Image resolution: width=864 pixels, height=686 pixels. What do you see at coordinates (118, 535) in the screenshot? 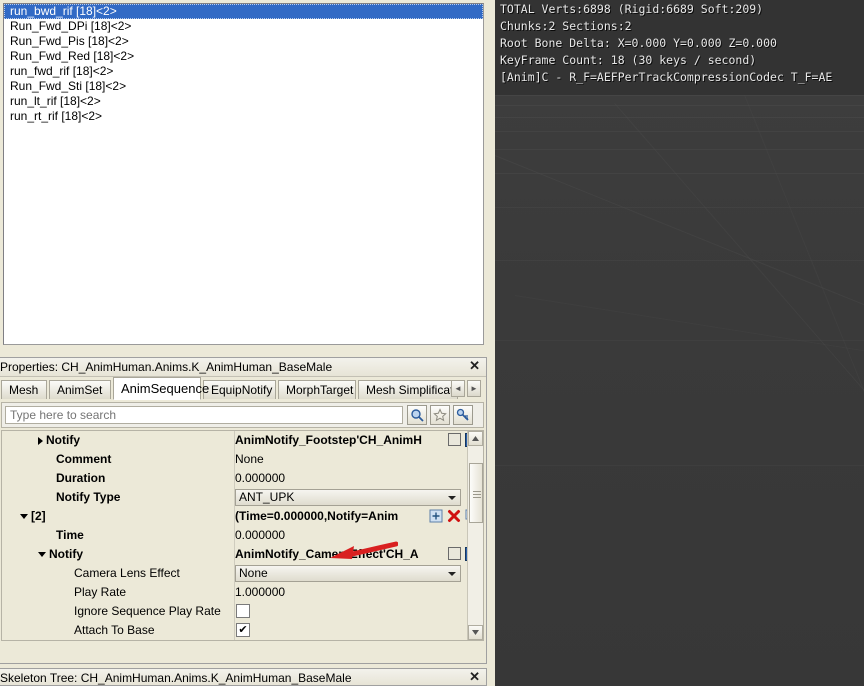
I see `property-name: Time` at bounding box center [118, 535].